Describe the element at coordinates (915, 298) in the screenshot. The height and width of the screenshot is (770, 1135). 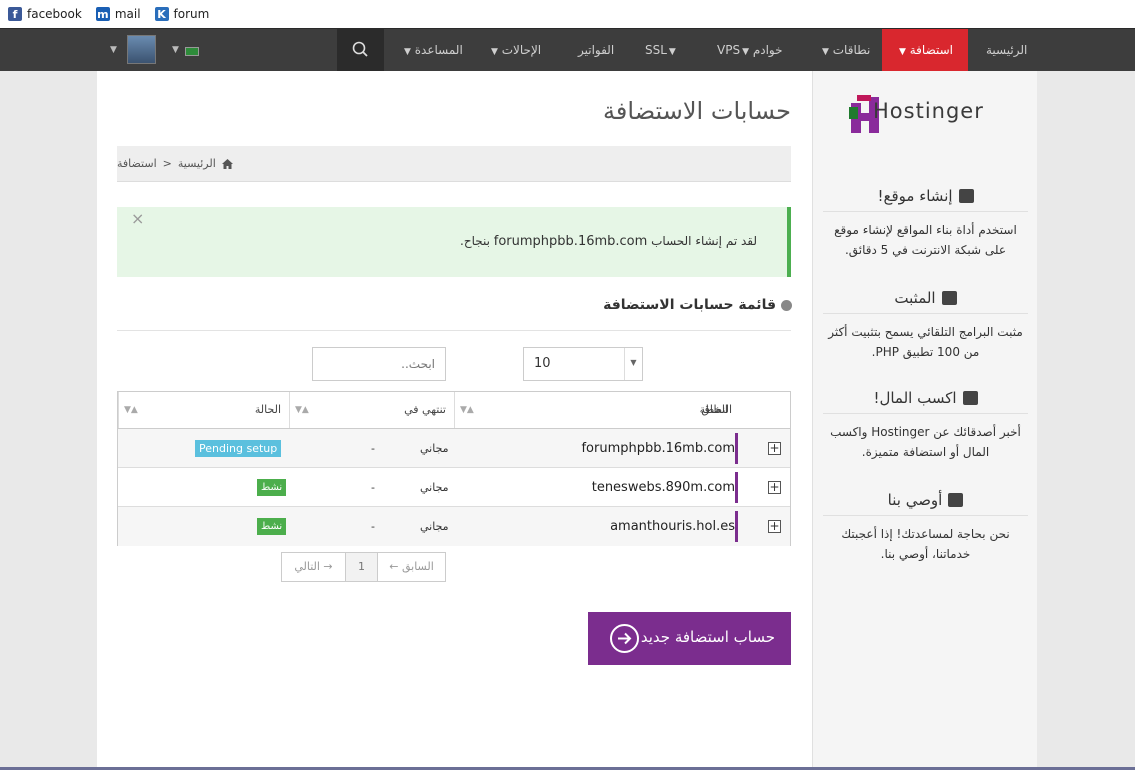
I see `sidebar-title-text: المثبت` at that location.